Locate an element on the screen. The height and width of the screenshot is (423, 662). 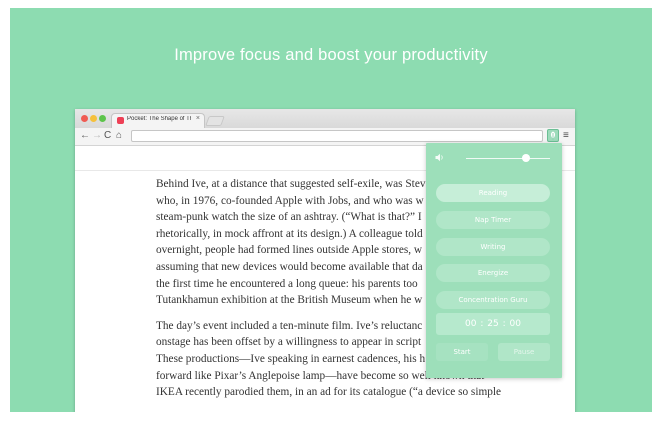
mode-writing-button: Writing is located at coordinates (493, 247).